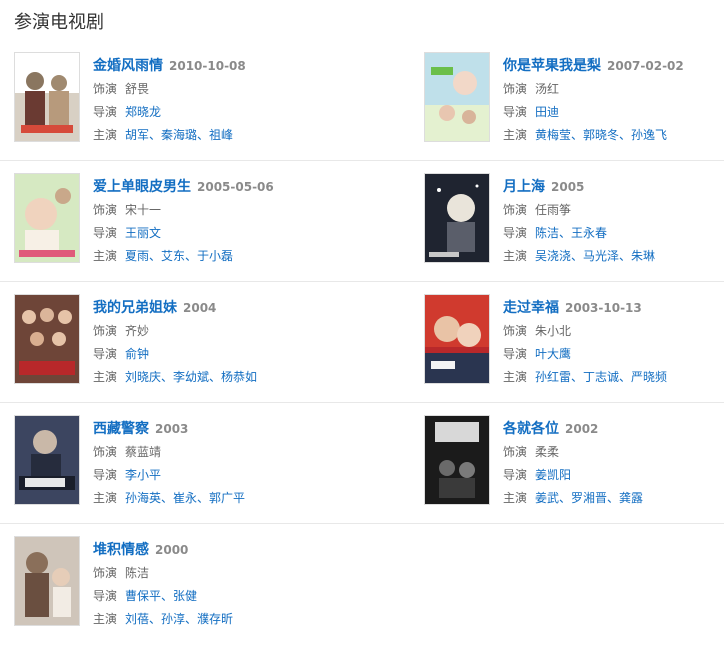  What do you see at coordinates (142, 187) in the screenshot?
I see `drama-title: 爱上单眼皮男生` at bounding box center [142, 187].